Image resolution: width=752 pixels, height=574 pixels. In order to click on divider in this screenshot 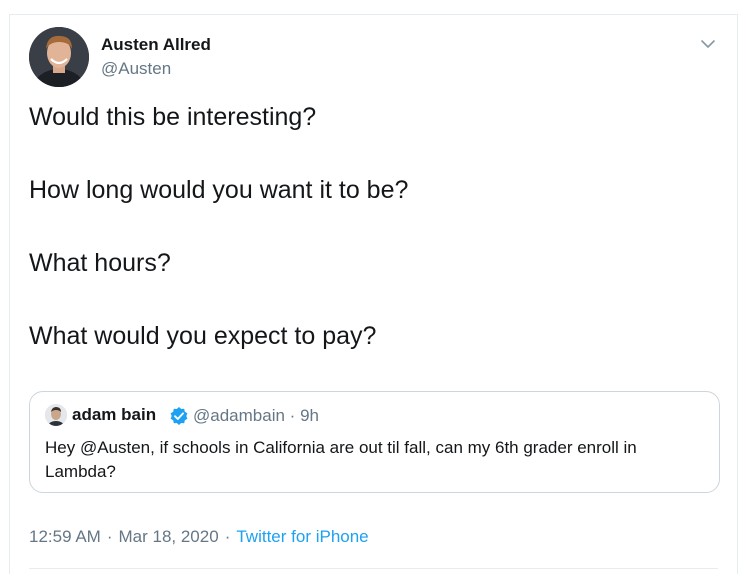, I will do `click(373, 568)`.